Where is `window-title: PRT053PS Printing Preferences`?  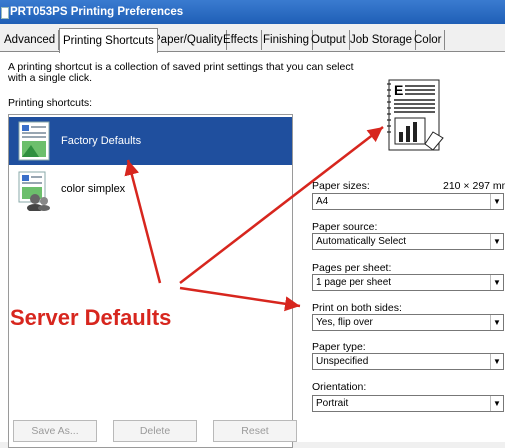 window-title: PRT053PS Printing Preferences is located at coordinates (97, 12).